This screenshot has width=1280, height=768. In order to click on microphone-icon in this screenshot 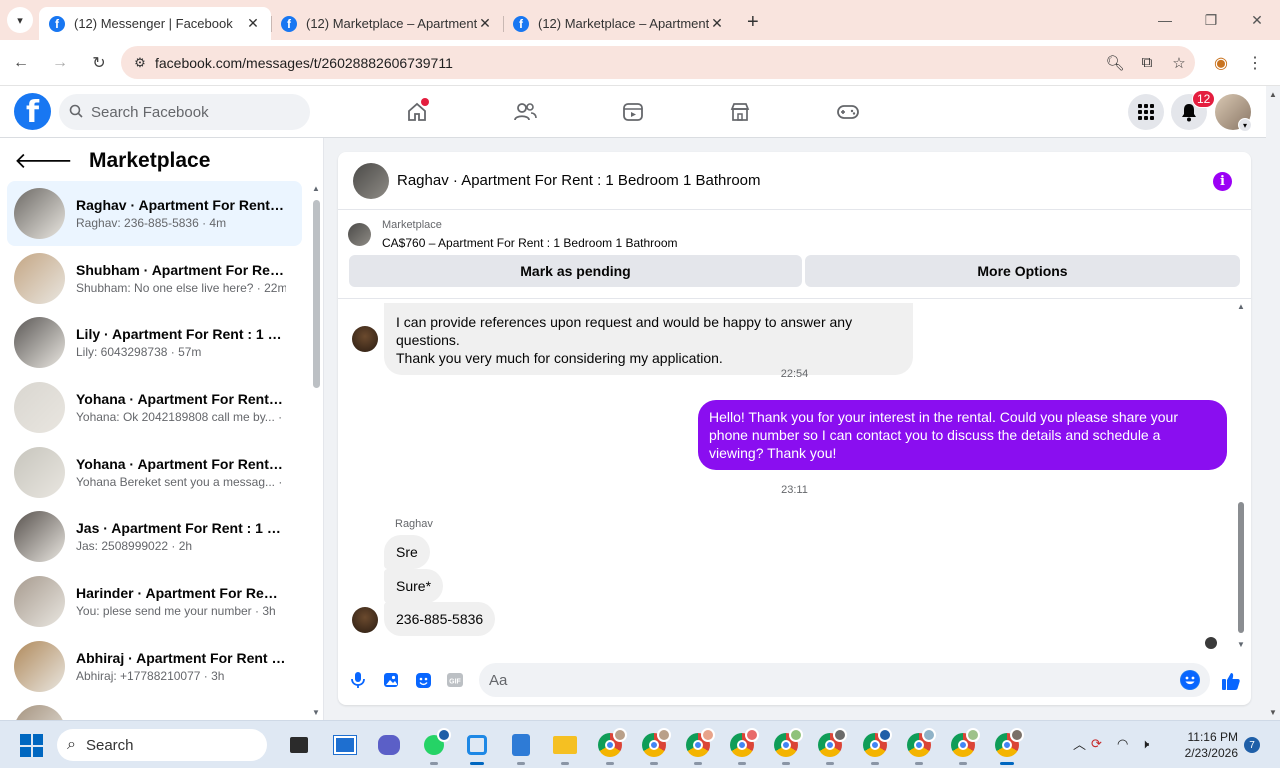, I will do `click(358, 680)`.